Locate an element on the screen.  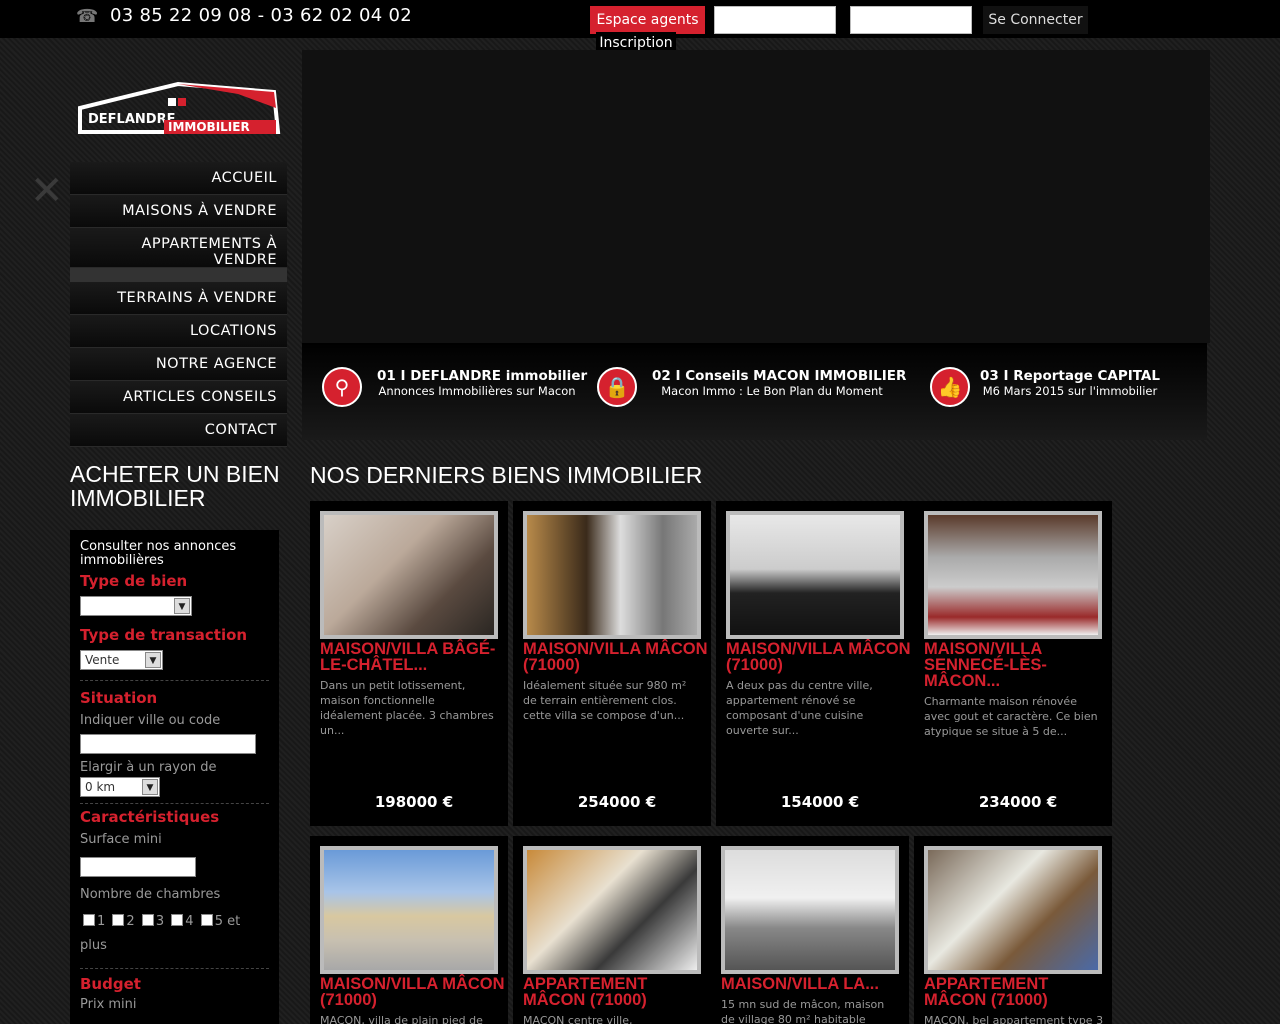
type-transaction-select: Vente ▼ is located at coordinates (121, 660).